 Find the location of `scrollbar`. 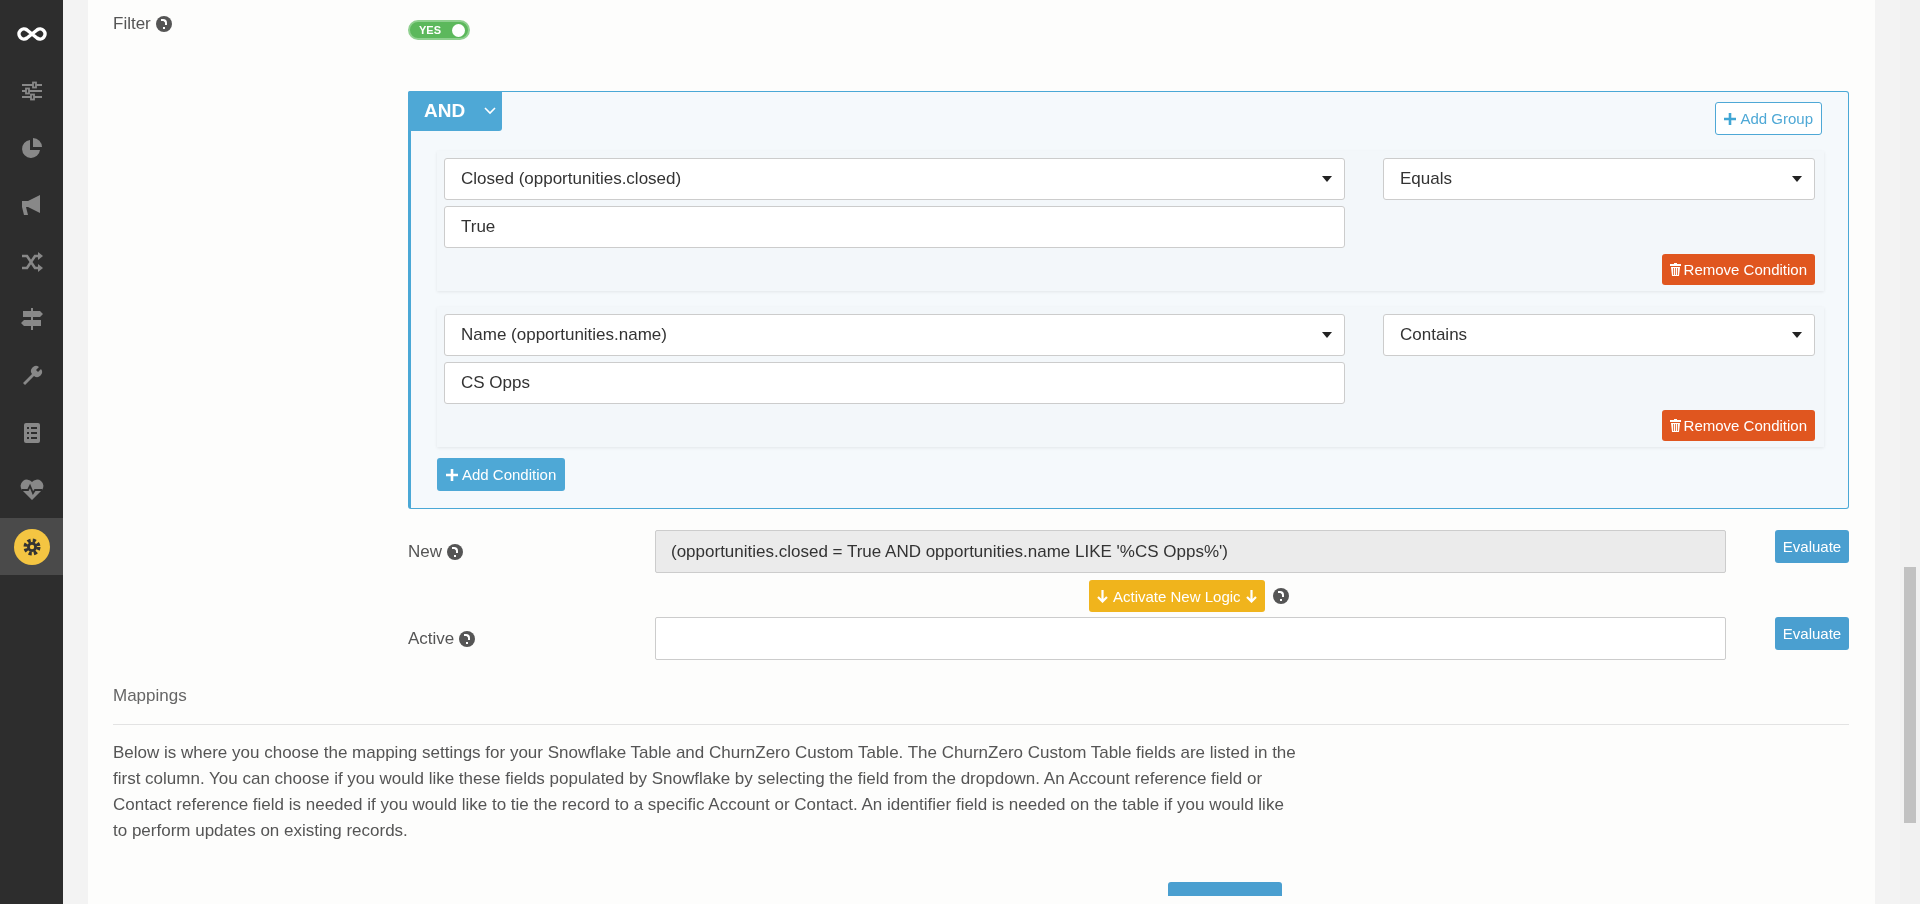

scrollbar is located at coordinates (1910, 452).